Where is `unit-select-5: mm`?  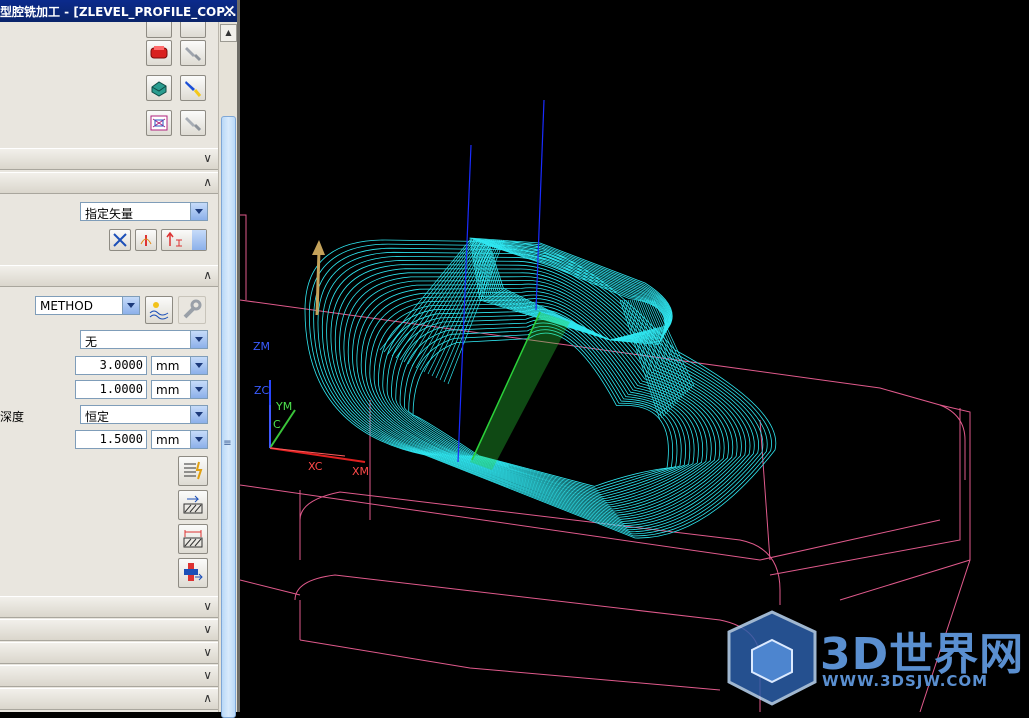 unit-select-5: mm is located at coordinates (179, 439).